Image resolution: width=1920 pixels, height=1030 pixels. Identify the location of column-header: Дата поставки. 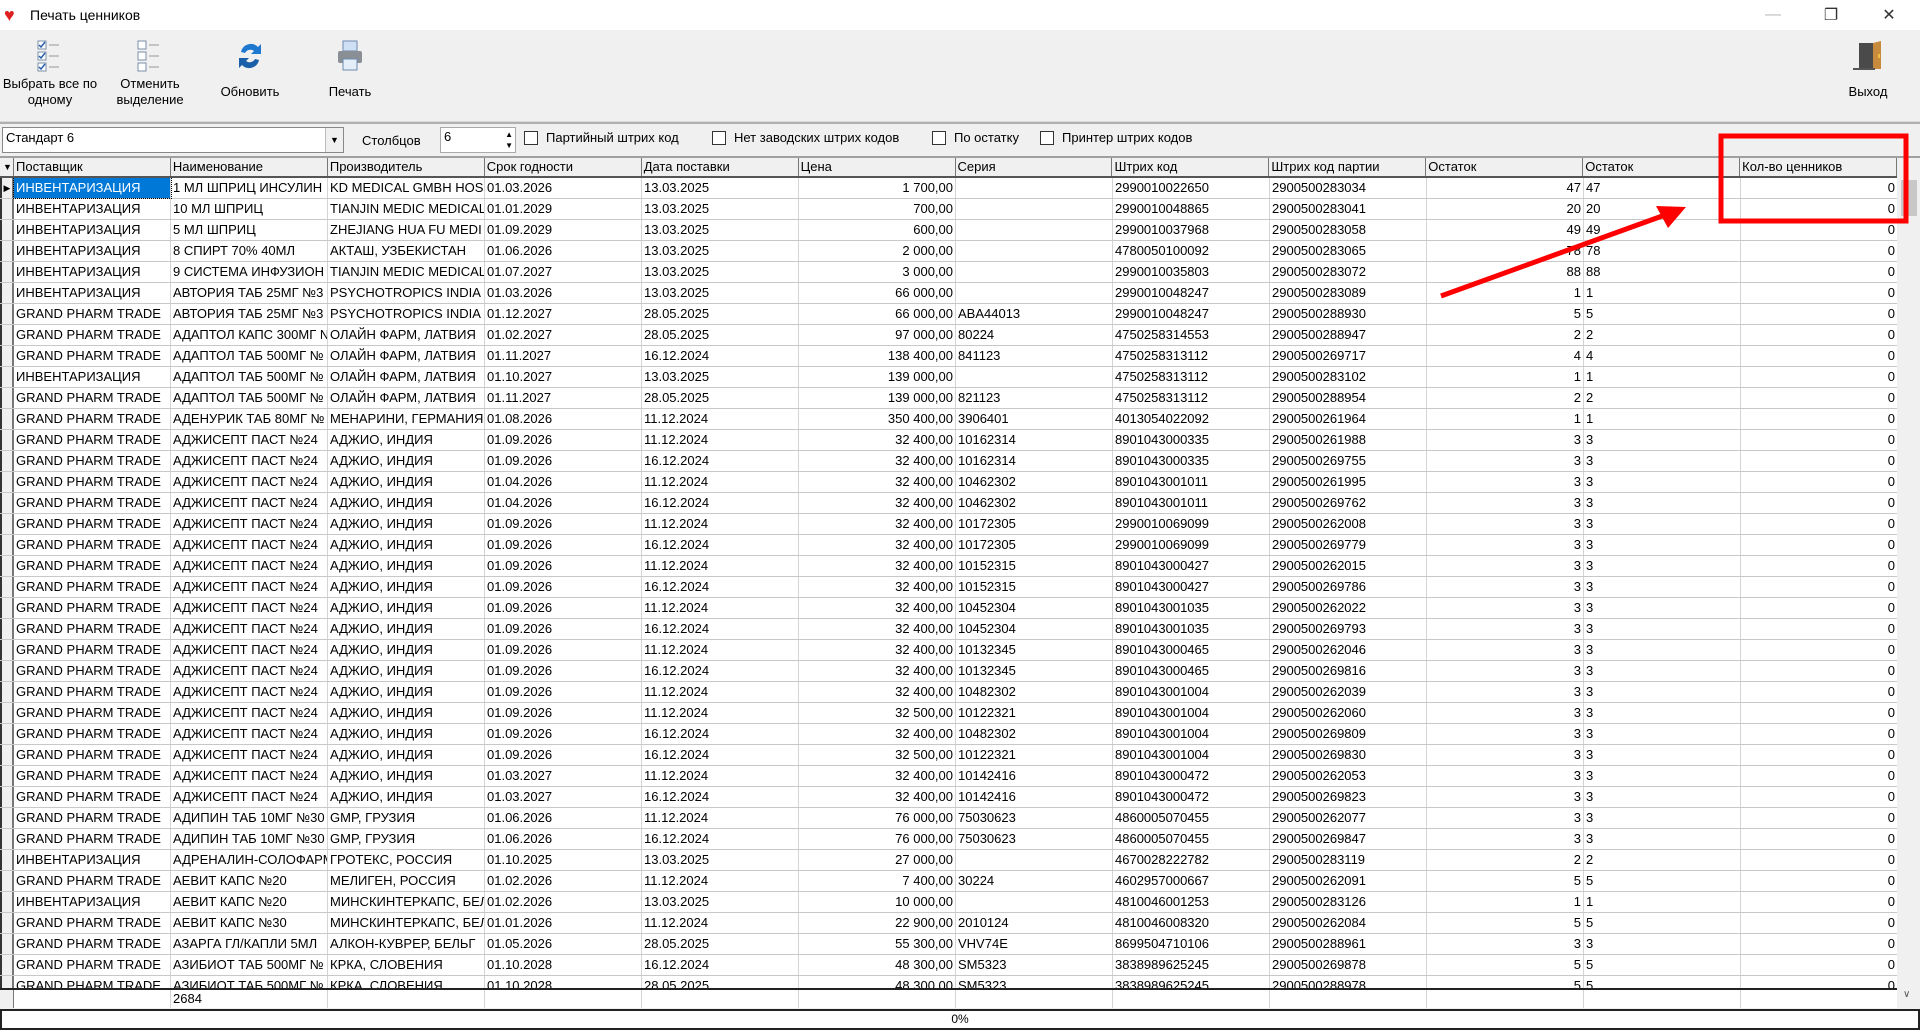
(720, 167).